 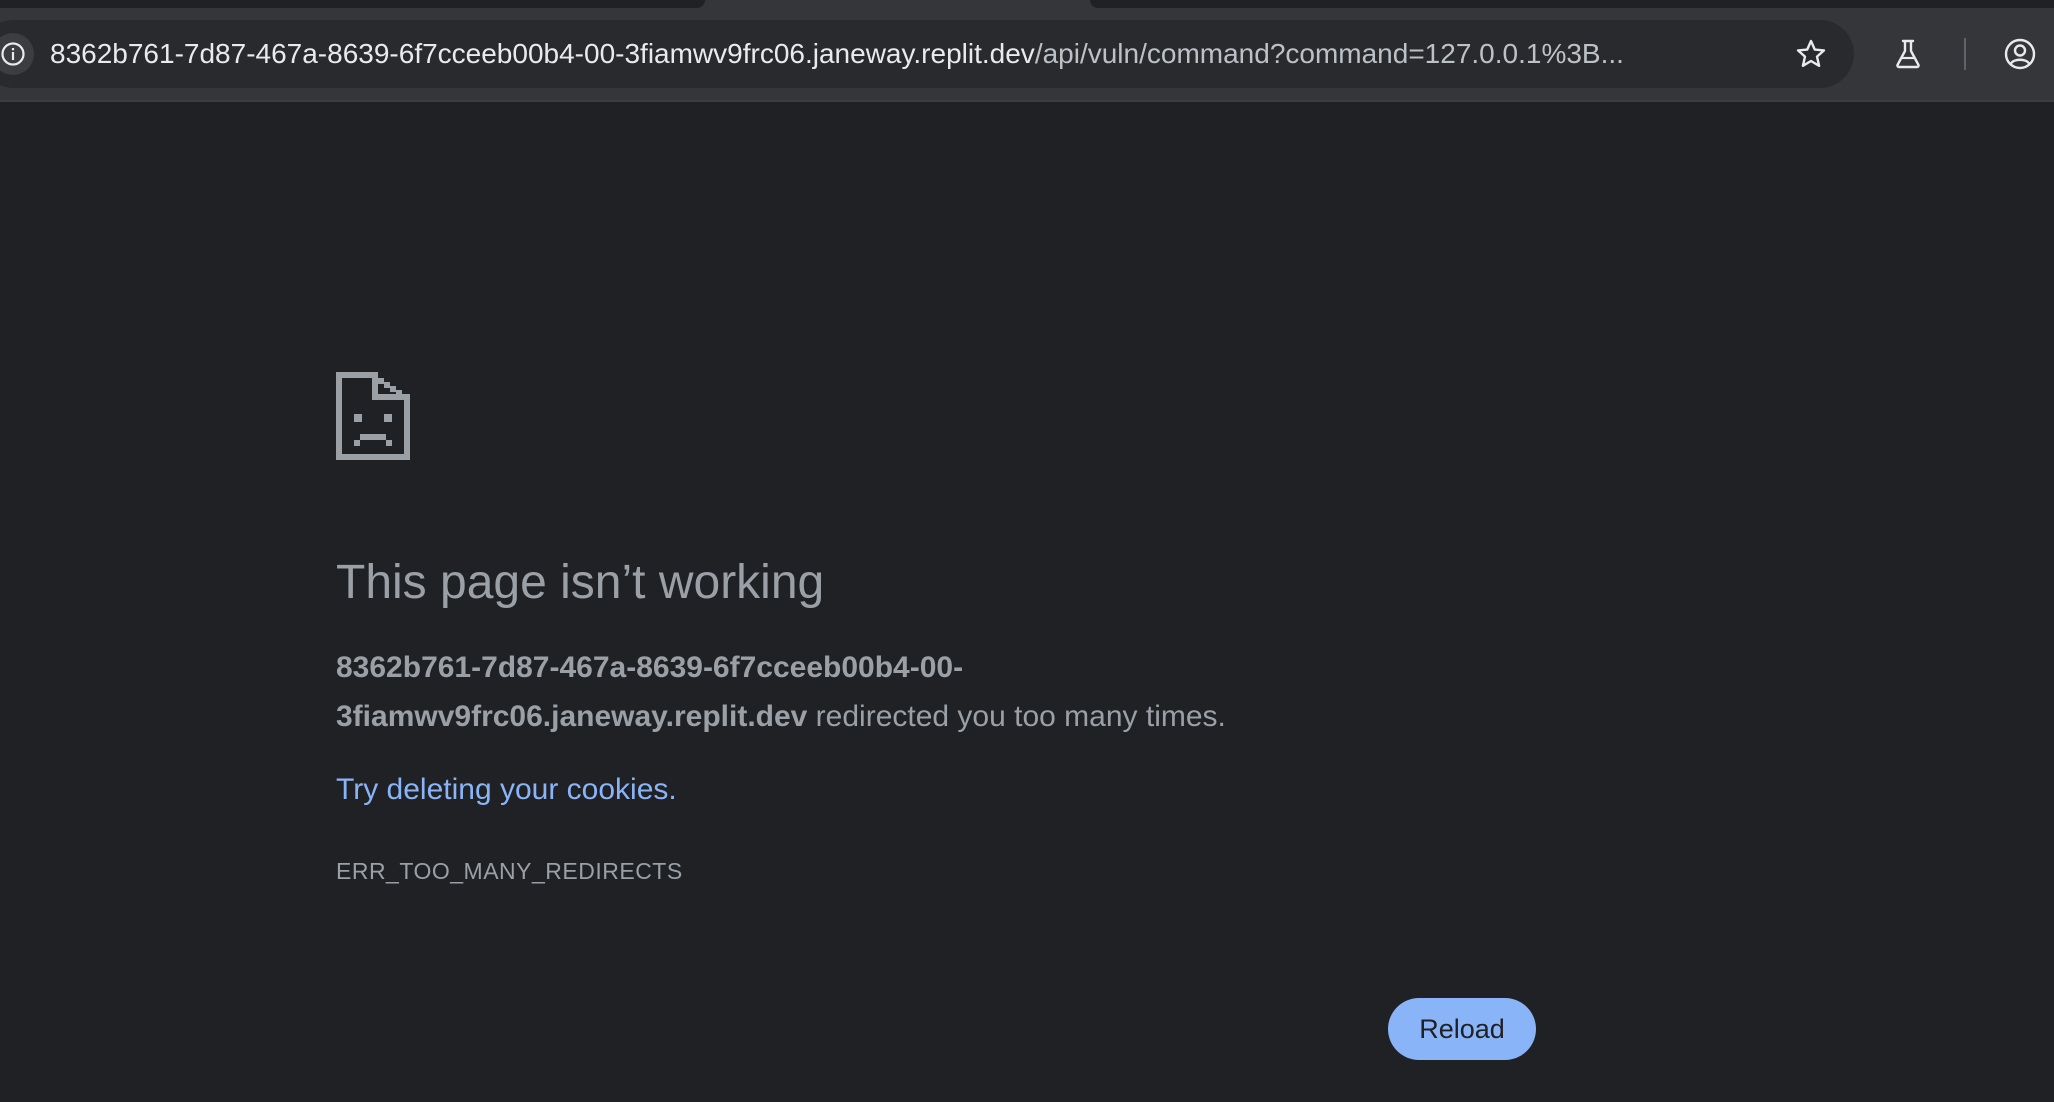 What do you see at coordinates (352, 4) in the screenshot?
I see `tab-strip-left` at bounding box center [352, 4].